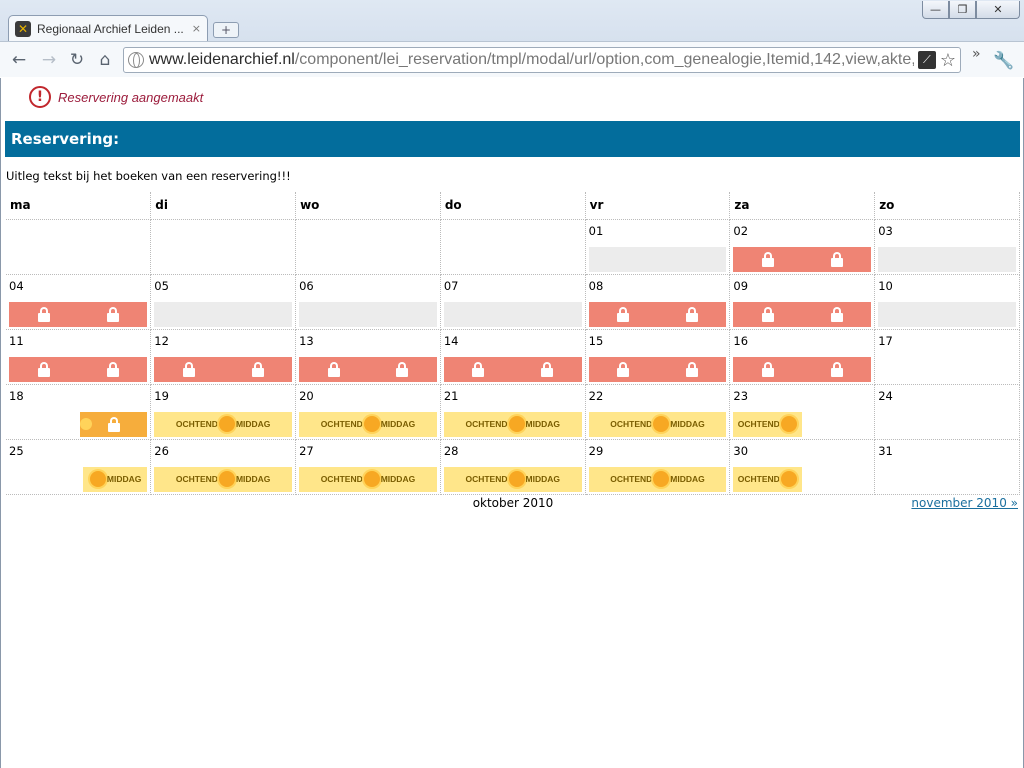 The height and width of the screenshot is (768, 1024). What do you see at coordinates (79, 206) in the screenshot?
I see `weekday-header: ma` at bounding box center [79, 206].